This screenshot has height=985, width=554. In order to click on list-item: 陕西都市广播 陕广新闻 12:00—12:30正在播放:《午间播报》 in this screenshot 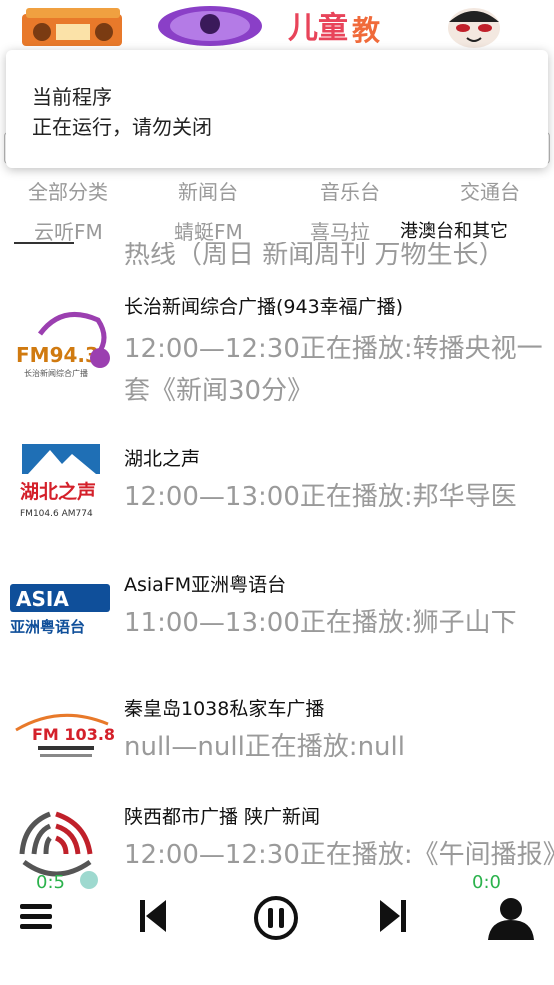, I will do `click(277, 836)`.